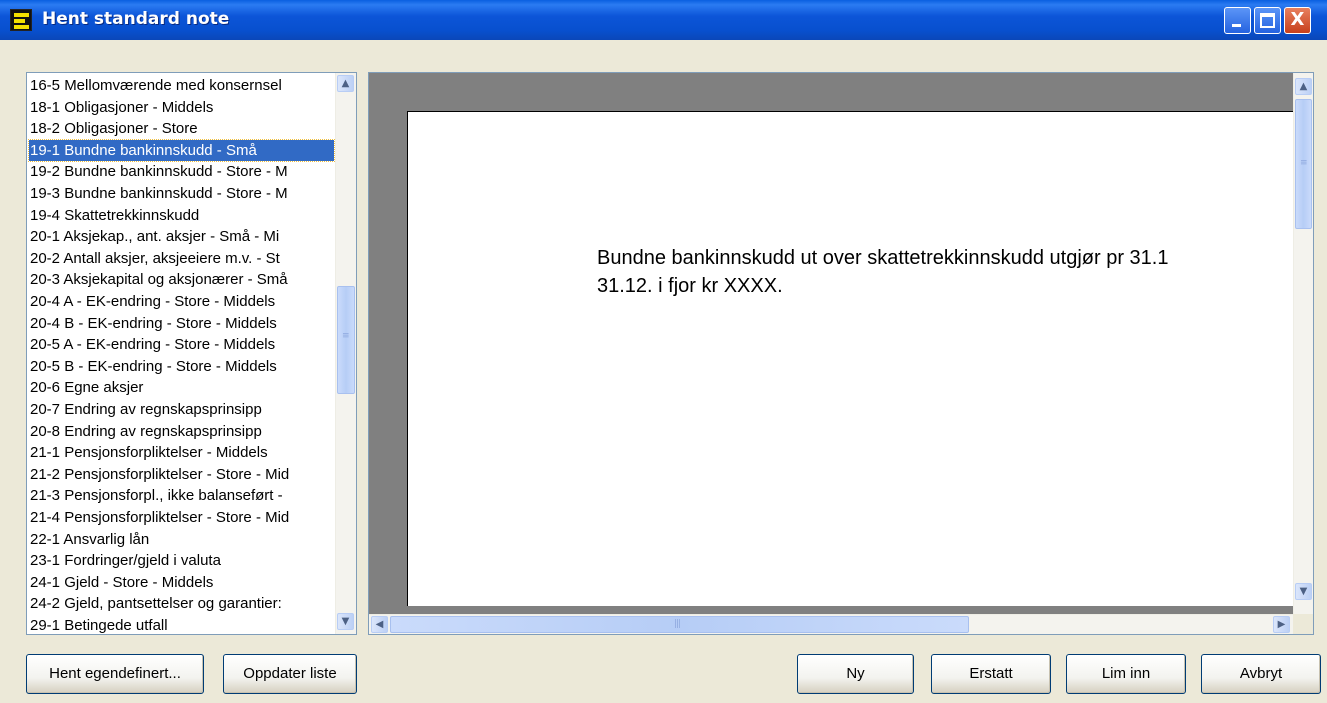 The width and height of the screenshot is (1327, 703). What do you see at coordinates (181, 236) in the screenshot?
I see `list-item: 20-1 Aksjekap., ant. aksjer - Små - Mi` at bounding box center [181, 236].